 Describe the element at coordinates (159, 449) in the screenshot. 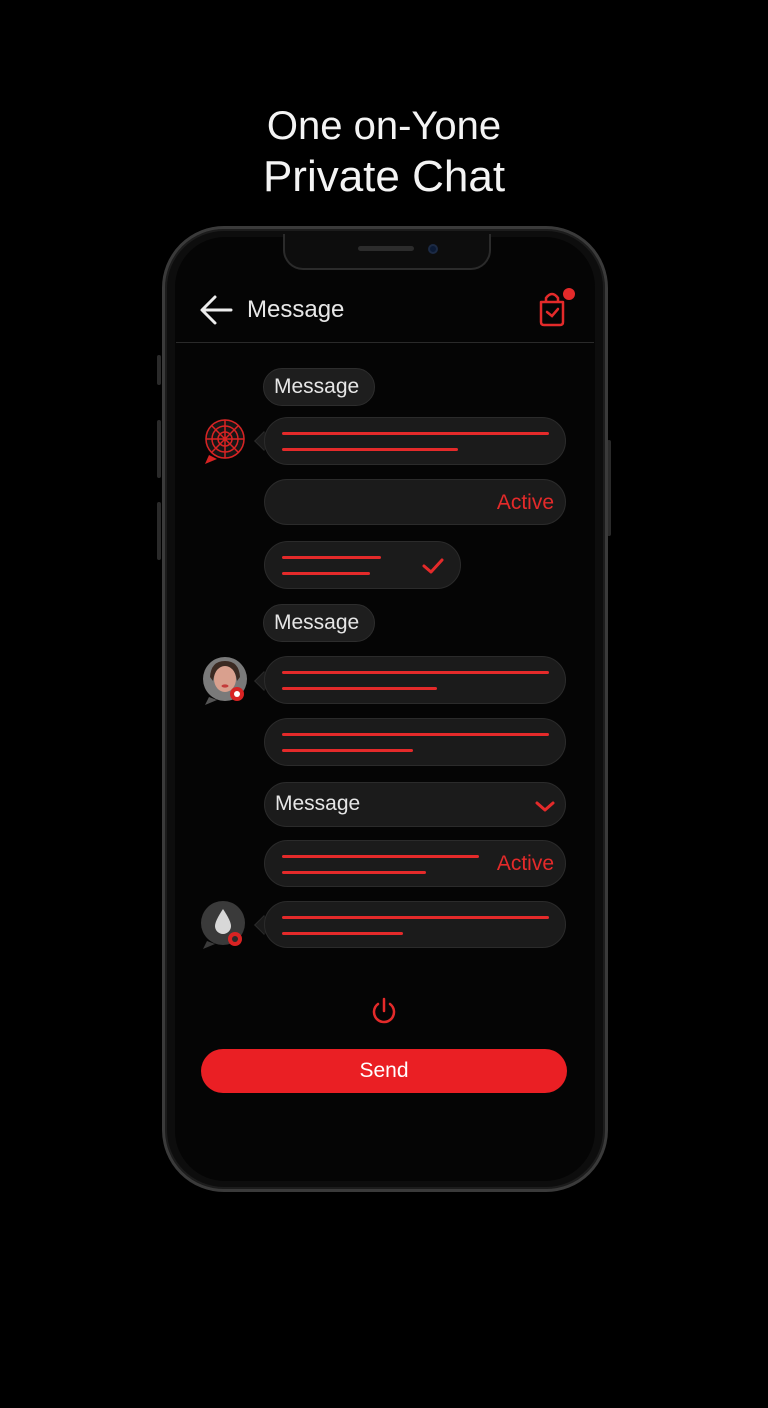

I see `volume-up-button` at that location.